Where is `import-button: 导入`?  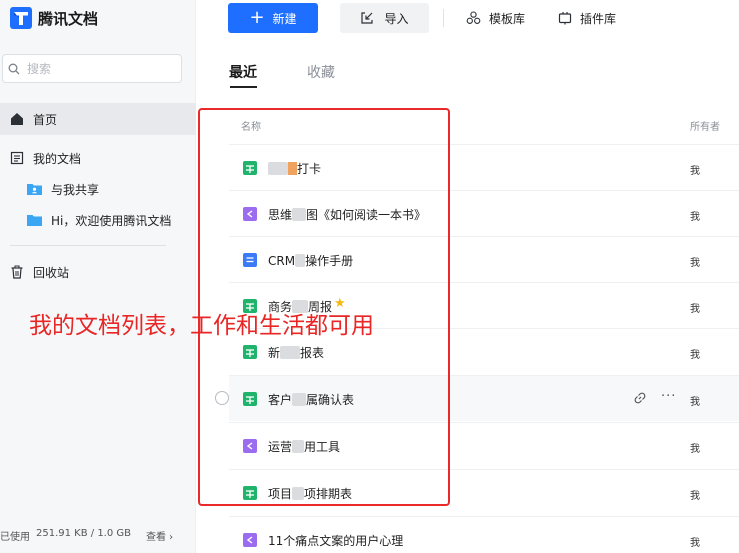
import-button: 导入 is located at coordinates (384, 18).